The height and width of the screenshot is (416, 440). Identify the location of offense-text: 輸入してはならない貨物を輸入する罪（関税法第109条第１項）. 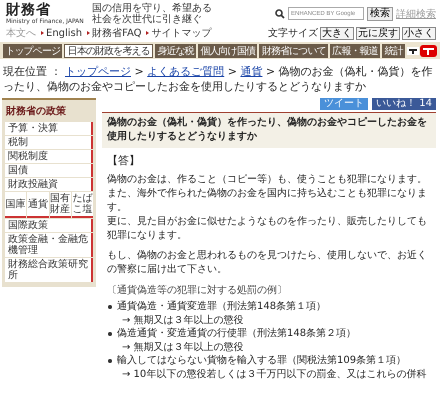
(261, 361).